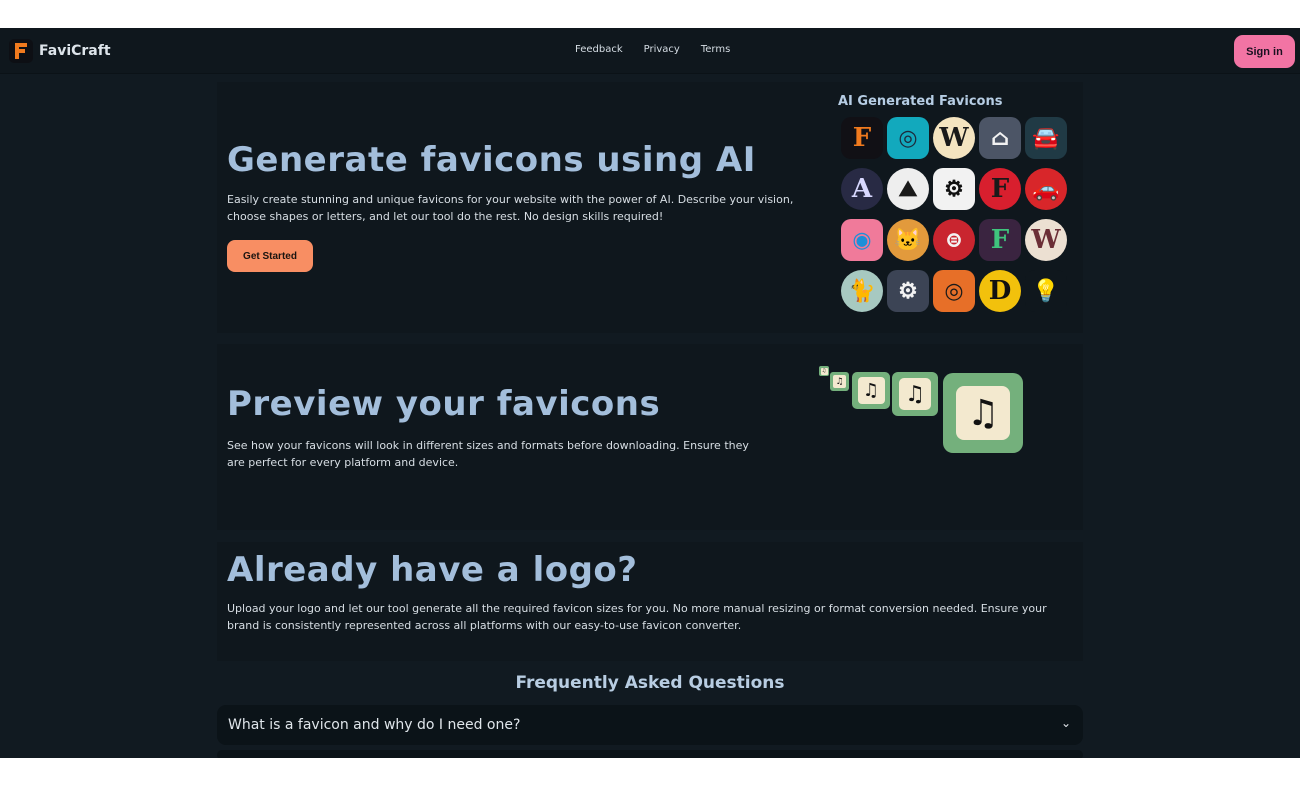 This screenshot has height=788, width=1300. Describe the element at coordinates (920, 101) in the screenshot. I see `gallery-title: AI Generated Favicons` at that location.